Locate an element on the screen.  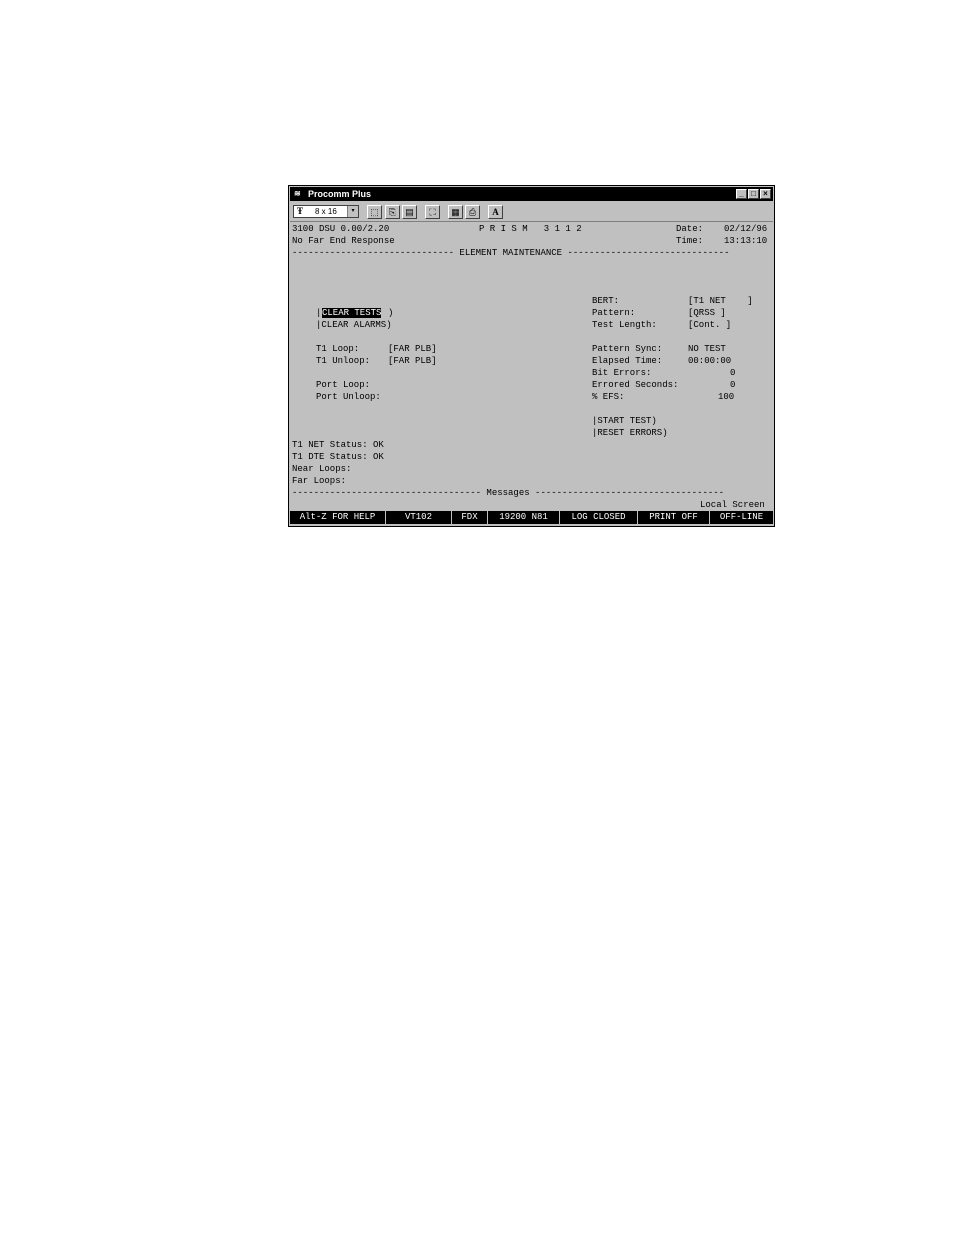
t1-net-status: T1 NET Status: OK is located at coordinates (338, 445).